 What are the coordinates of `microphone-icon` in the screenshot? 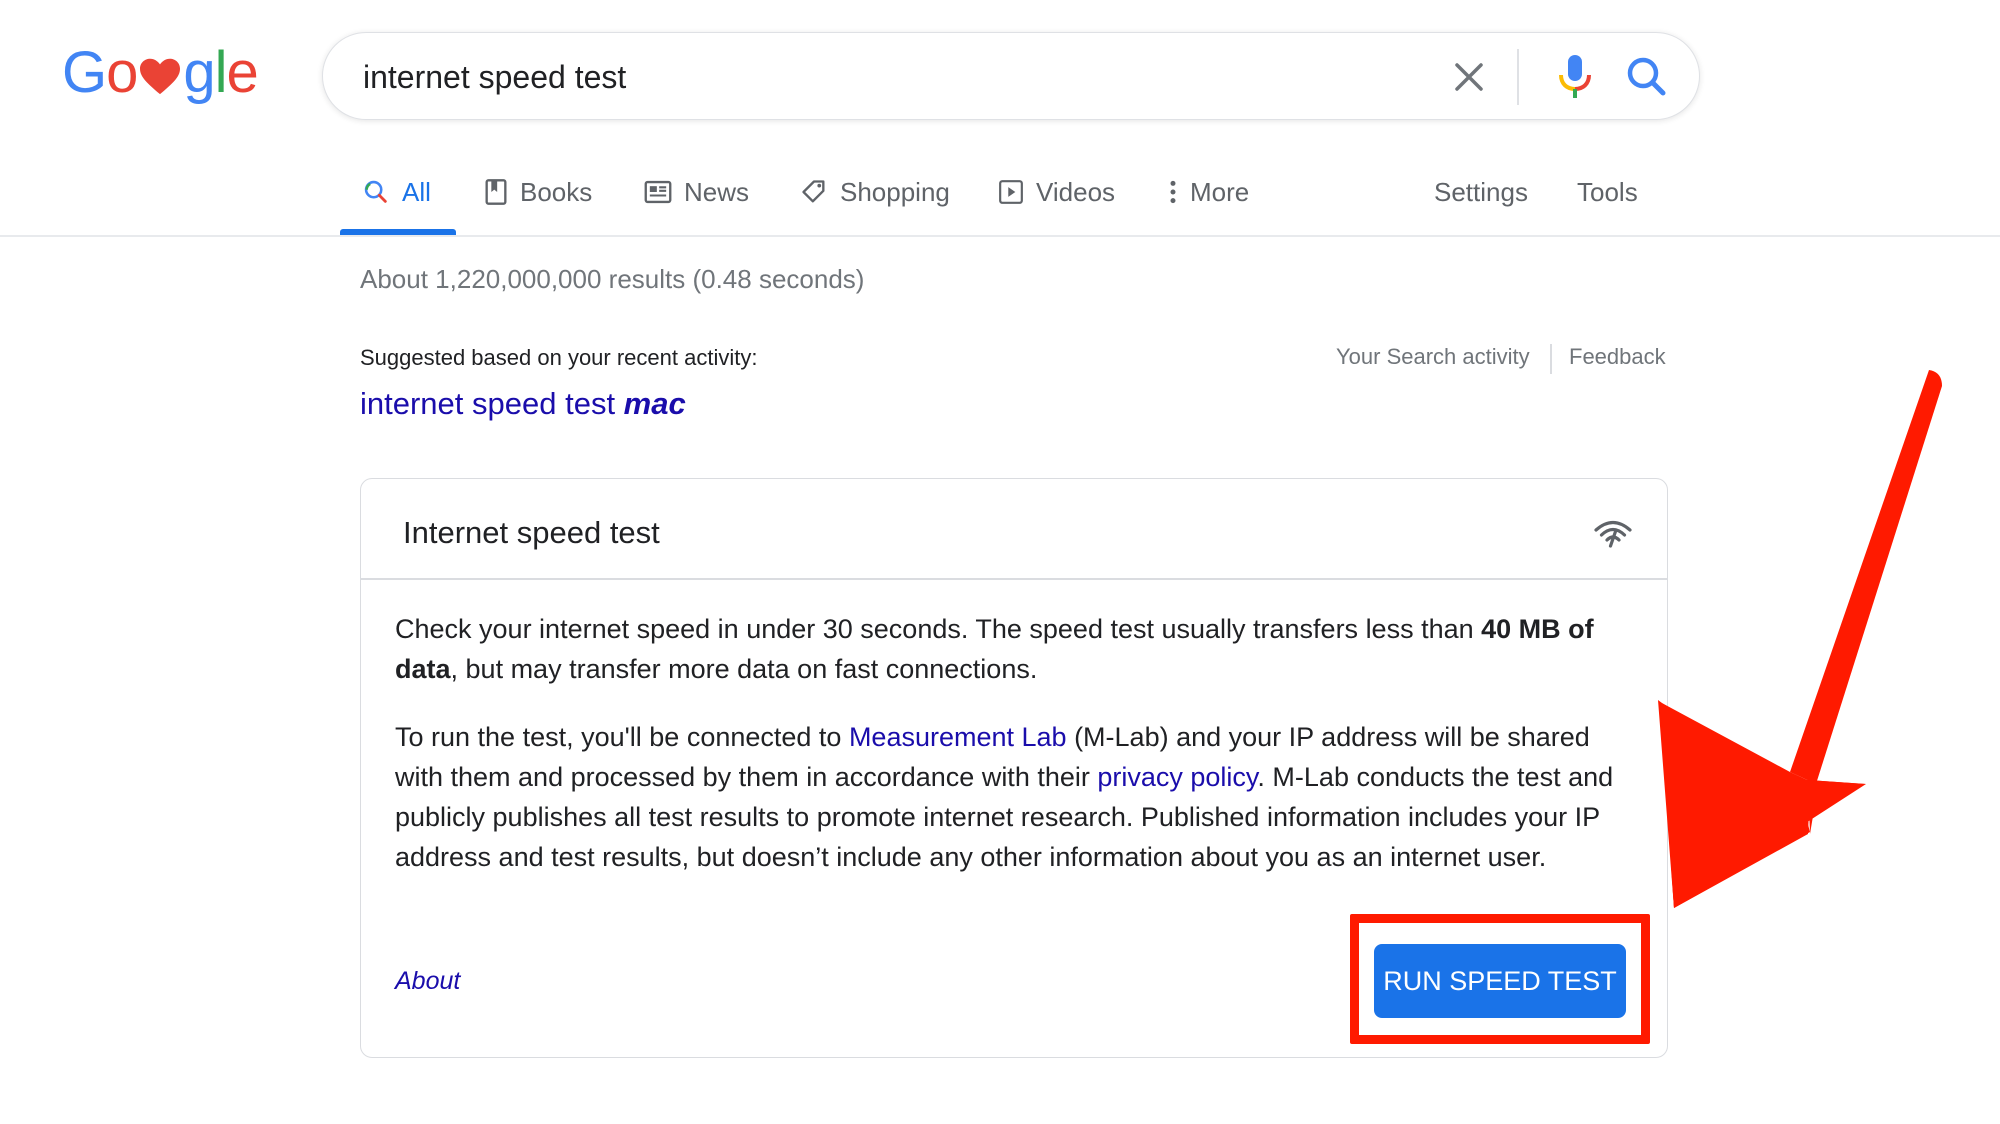 It's located at (1575, 76).